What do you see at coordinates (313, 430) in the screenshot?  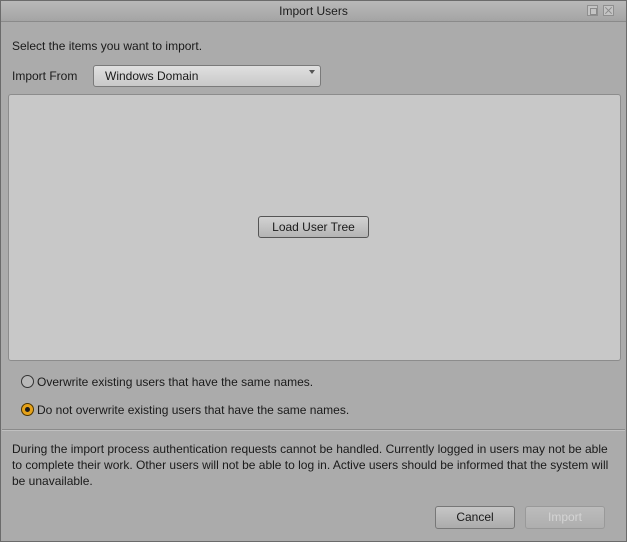 I see `divider` at bounding box center [313, 430].